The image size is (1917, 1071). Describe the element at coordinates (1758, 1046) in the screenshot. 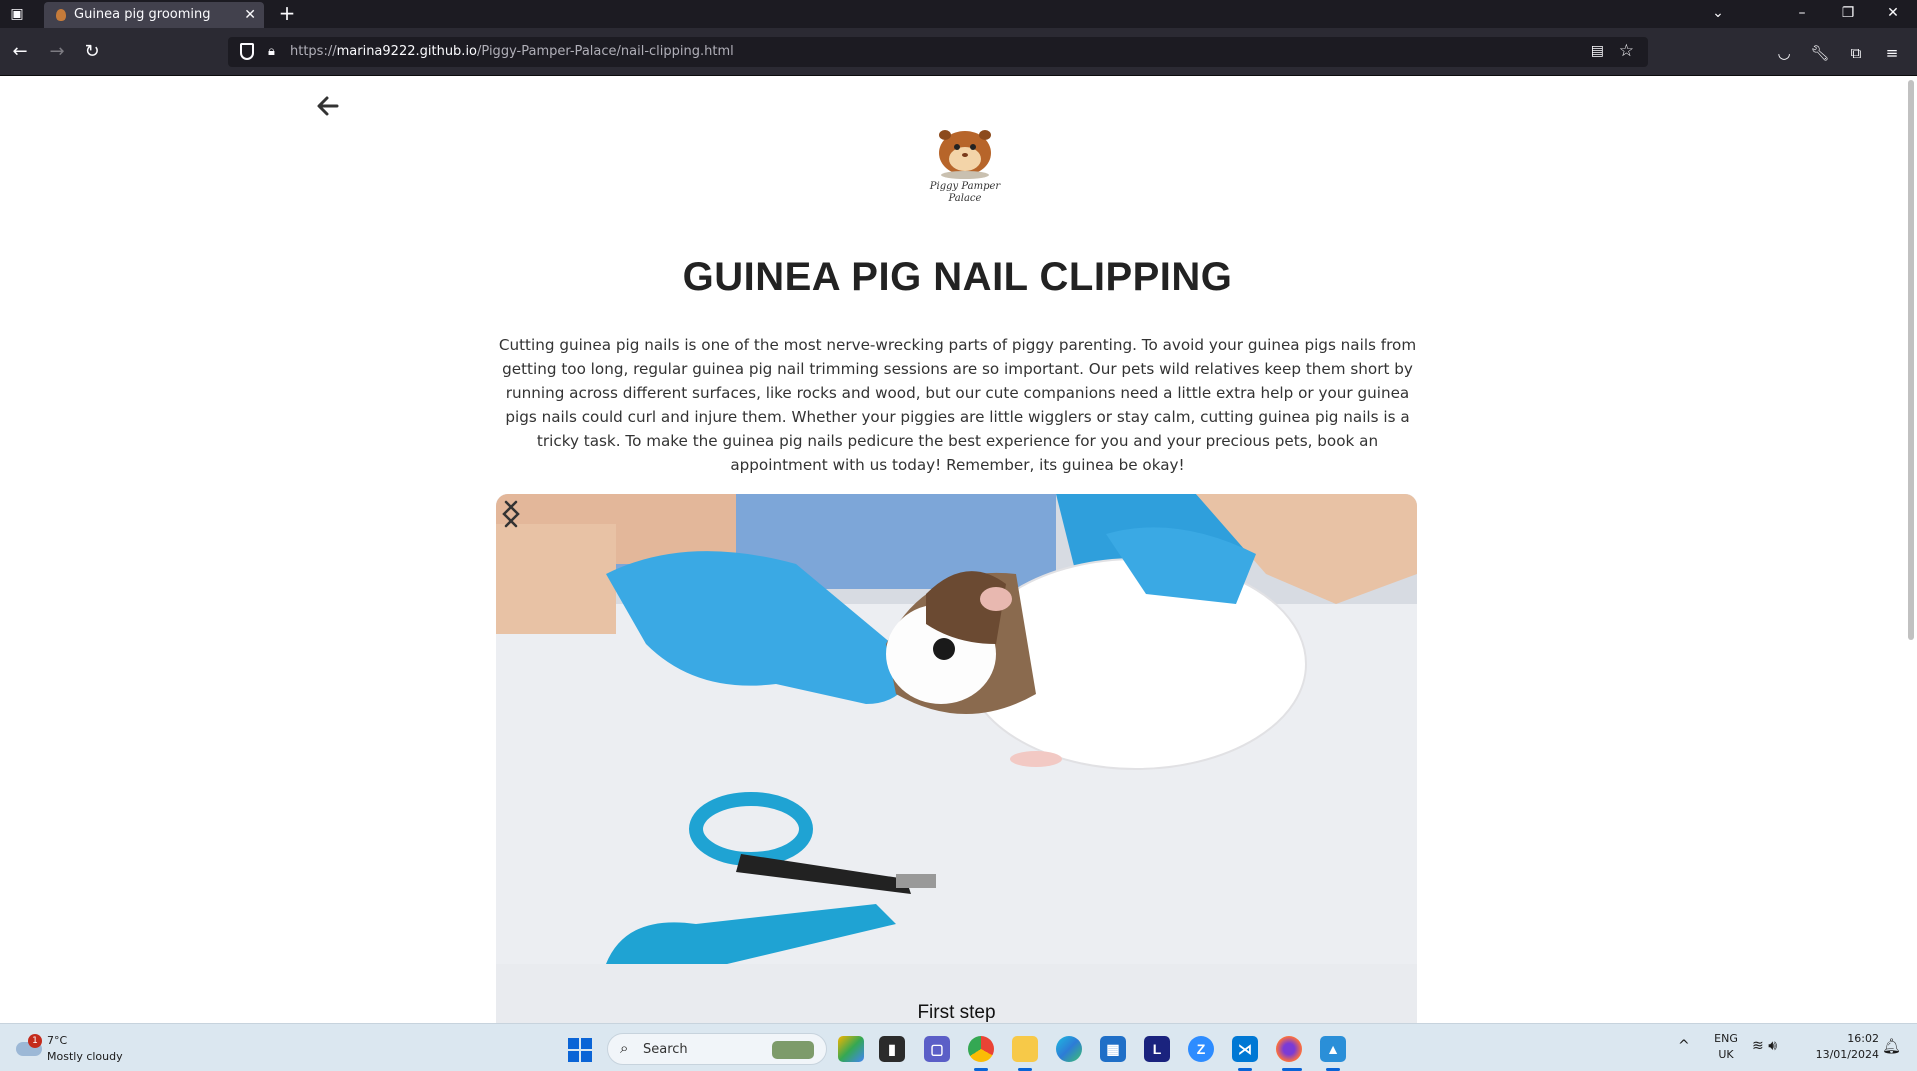

I see `wifi-icon: ≋` at that location.